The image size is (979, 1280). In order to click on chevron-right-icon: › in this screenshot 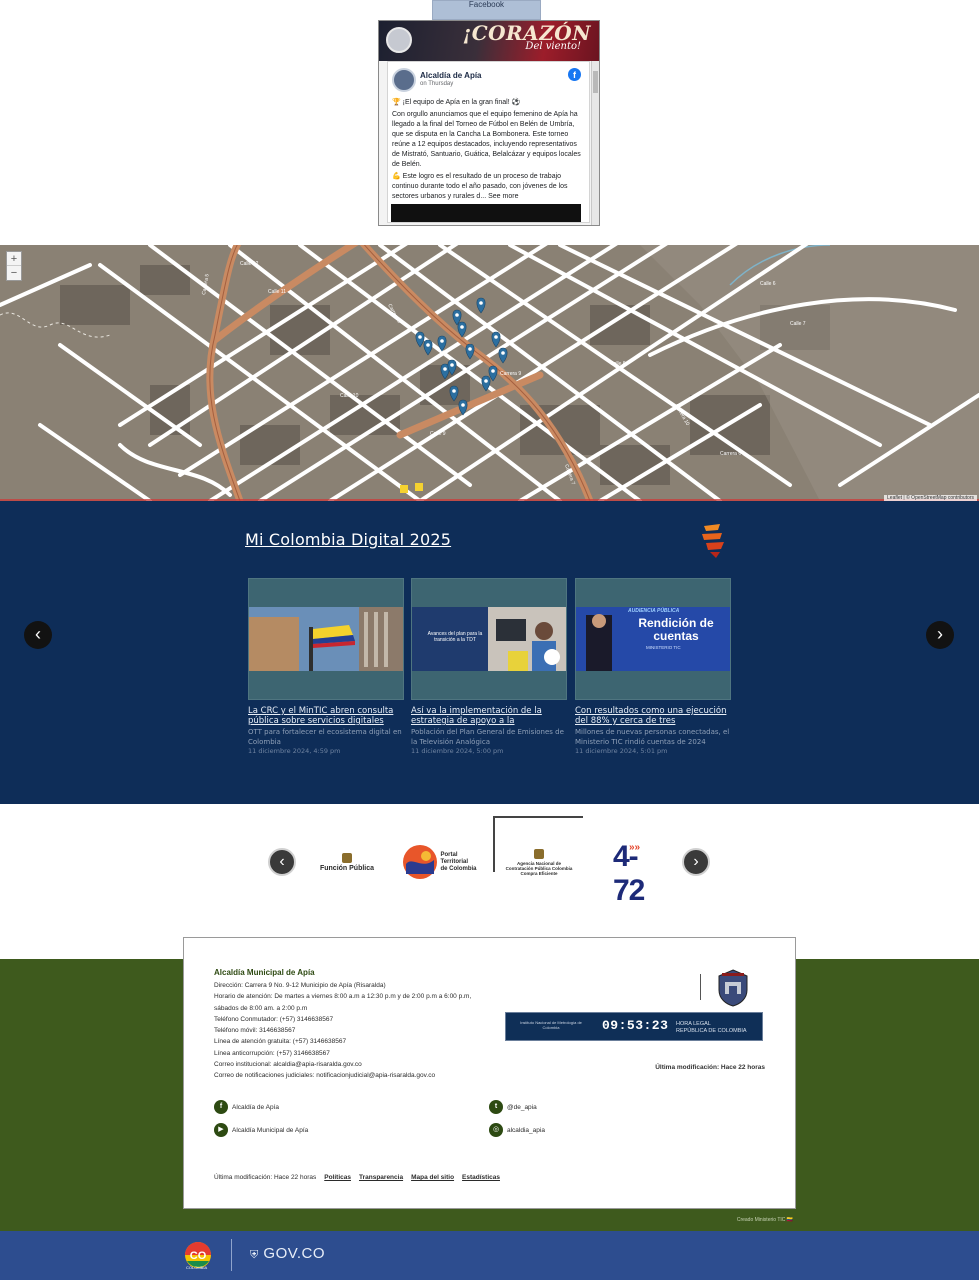, I will do `click(696, 861)`.